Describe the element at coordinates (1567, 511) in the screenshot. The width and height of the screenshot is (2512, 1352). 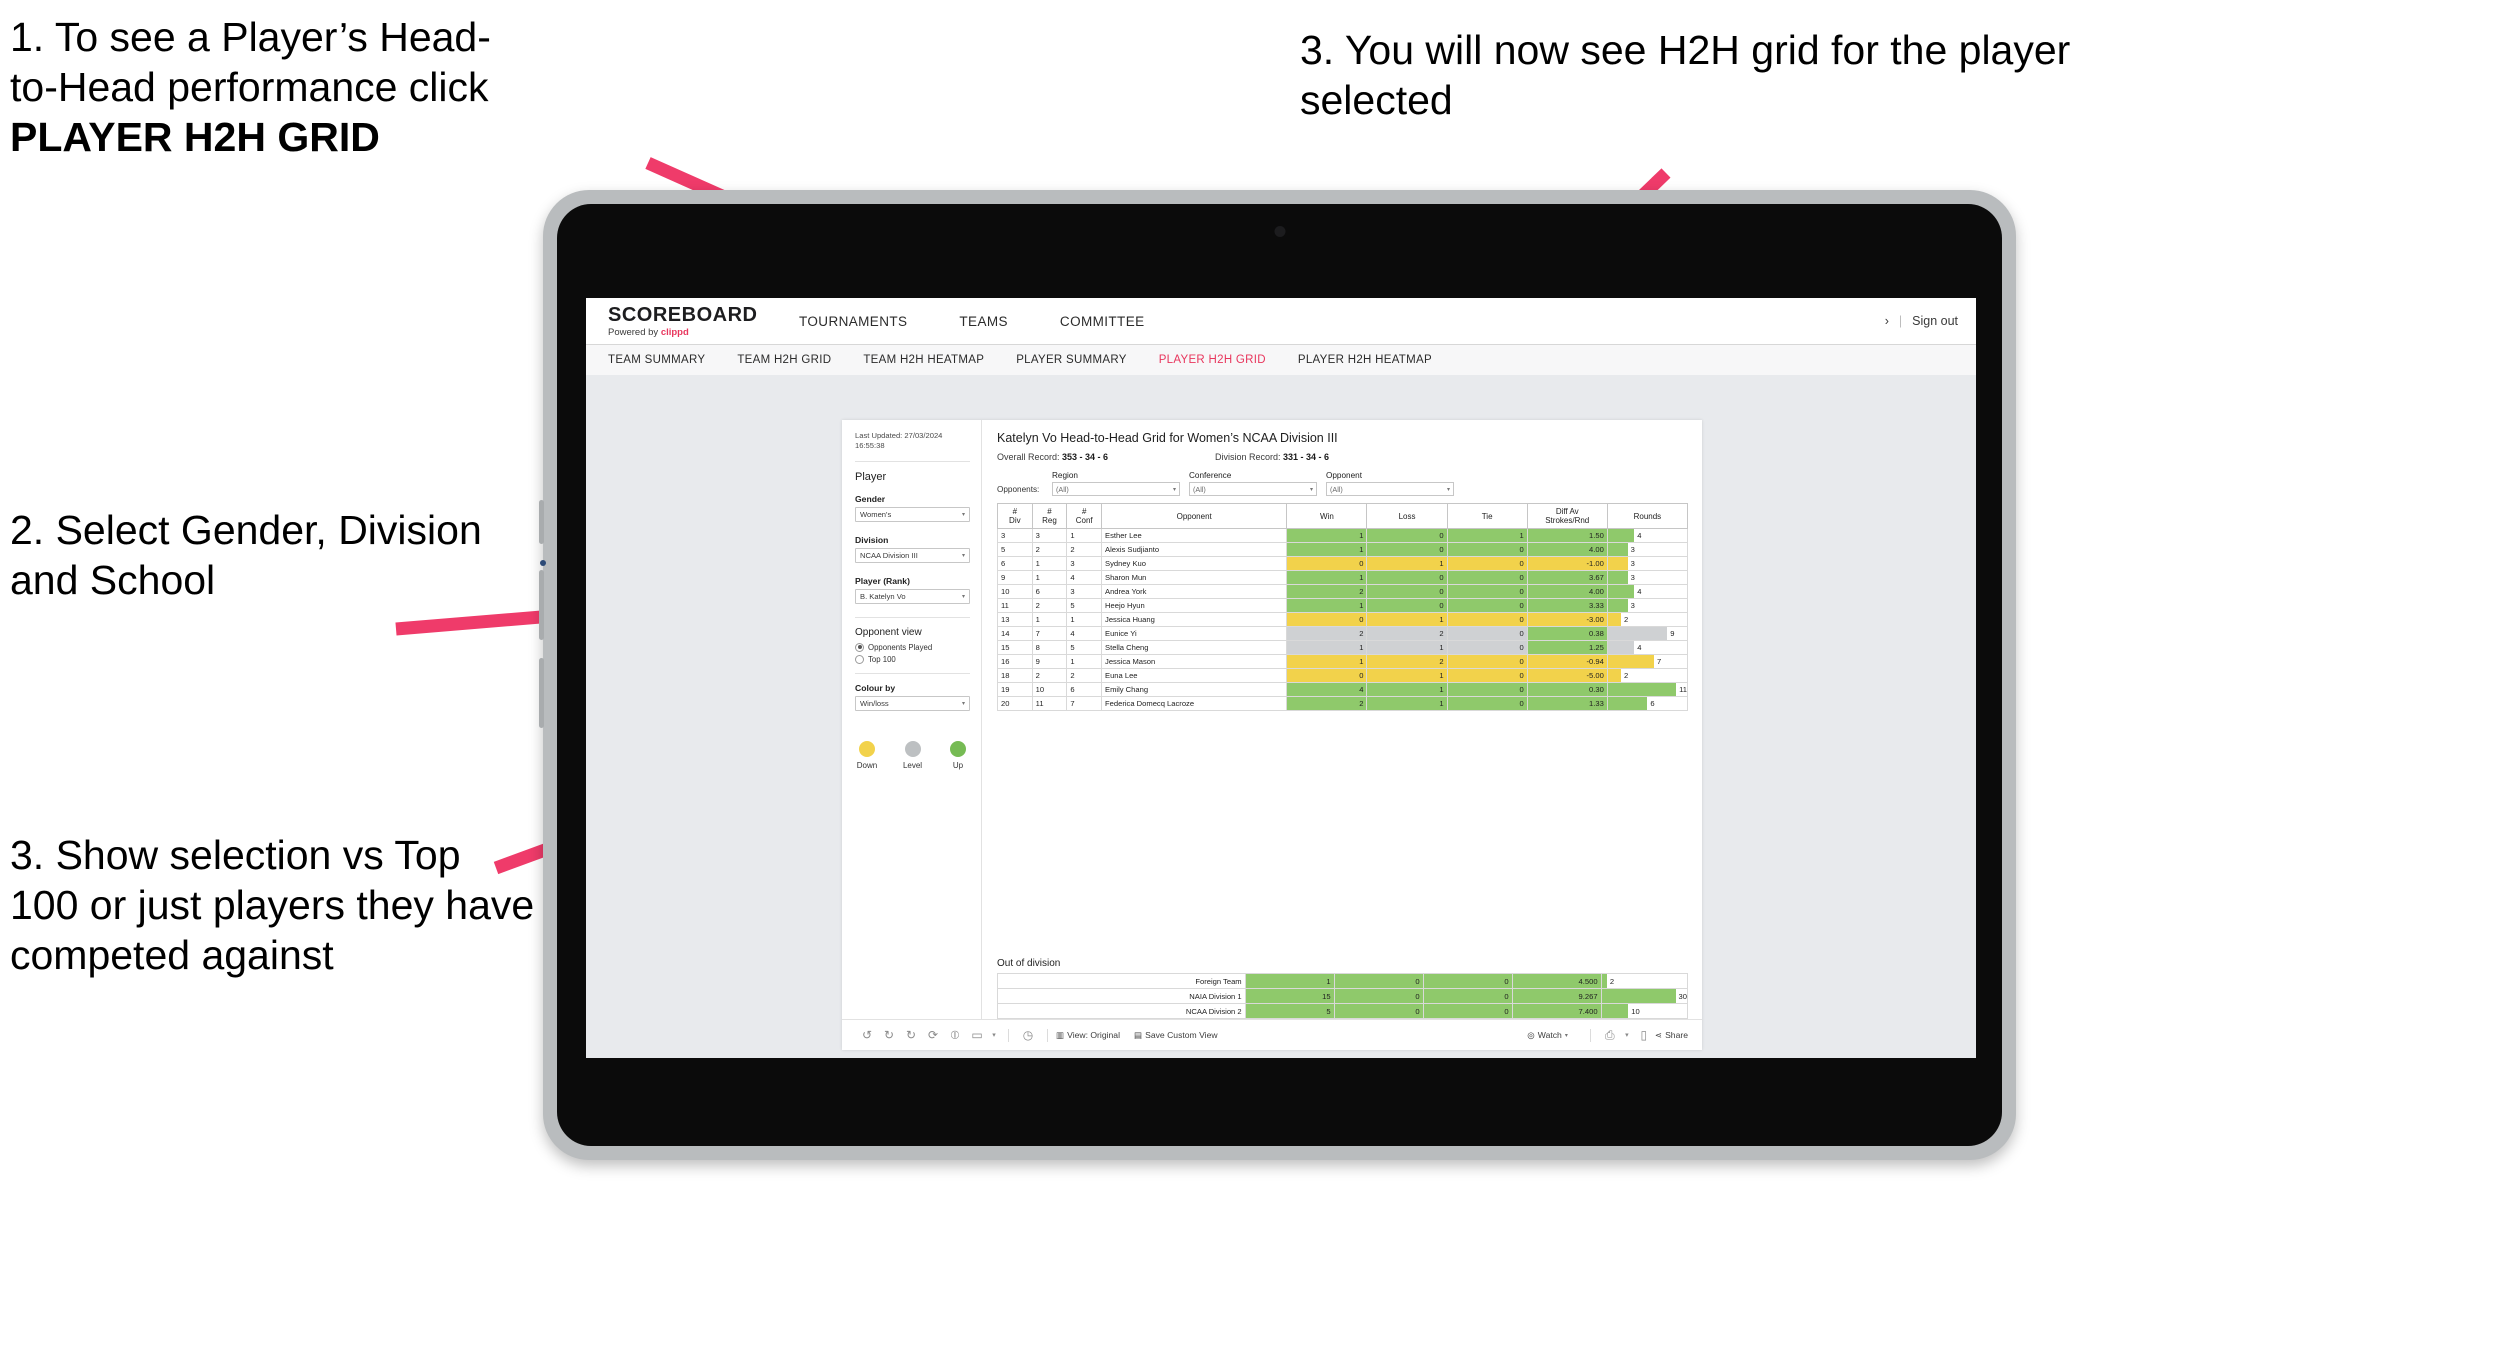
I see `col-diff-l1: Diff Av` at that location.